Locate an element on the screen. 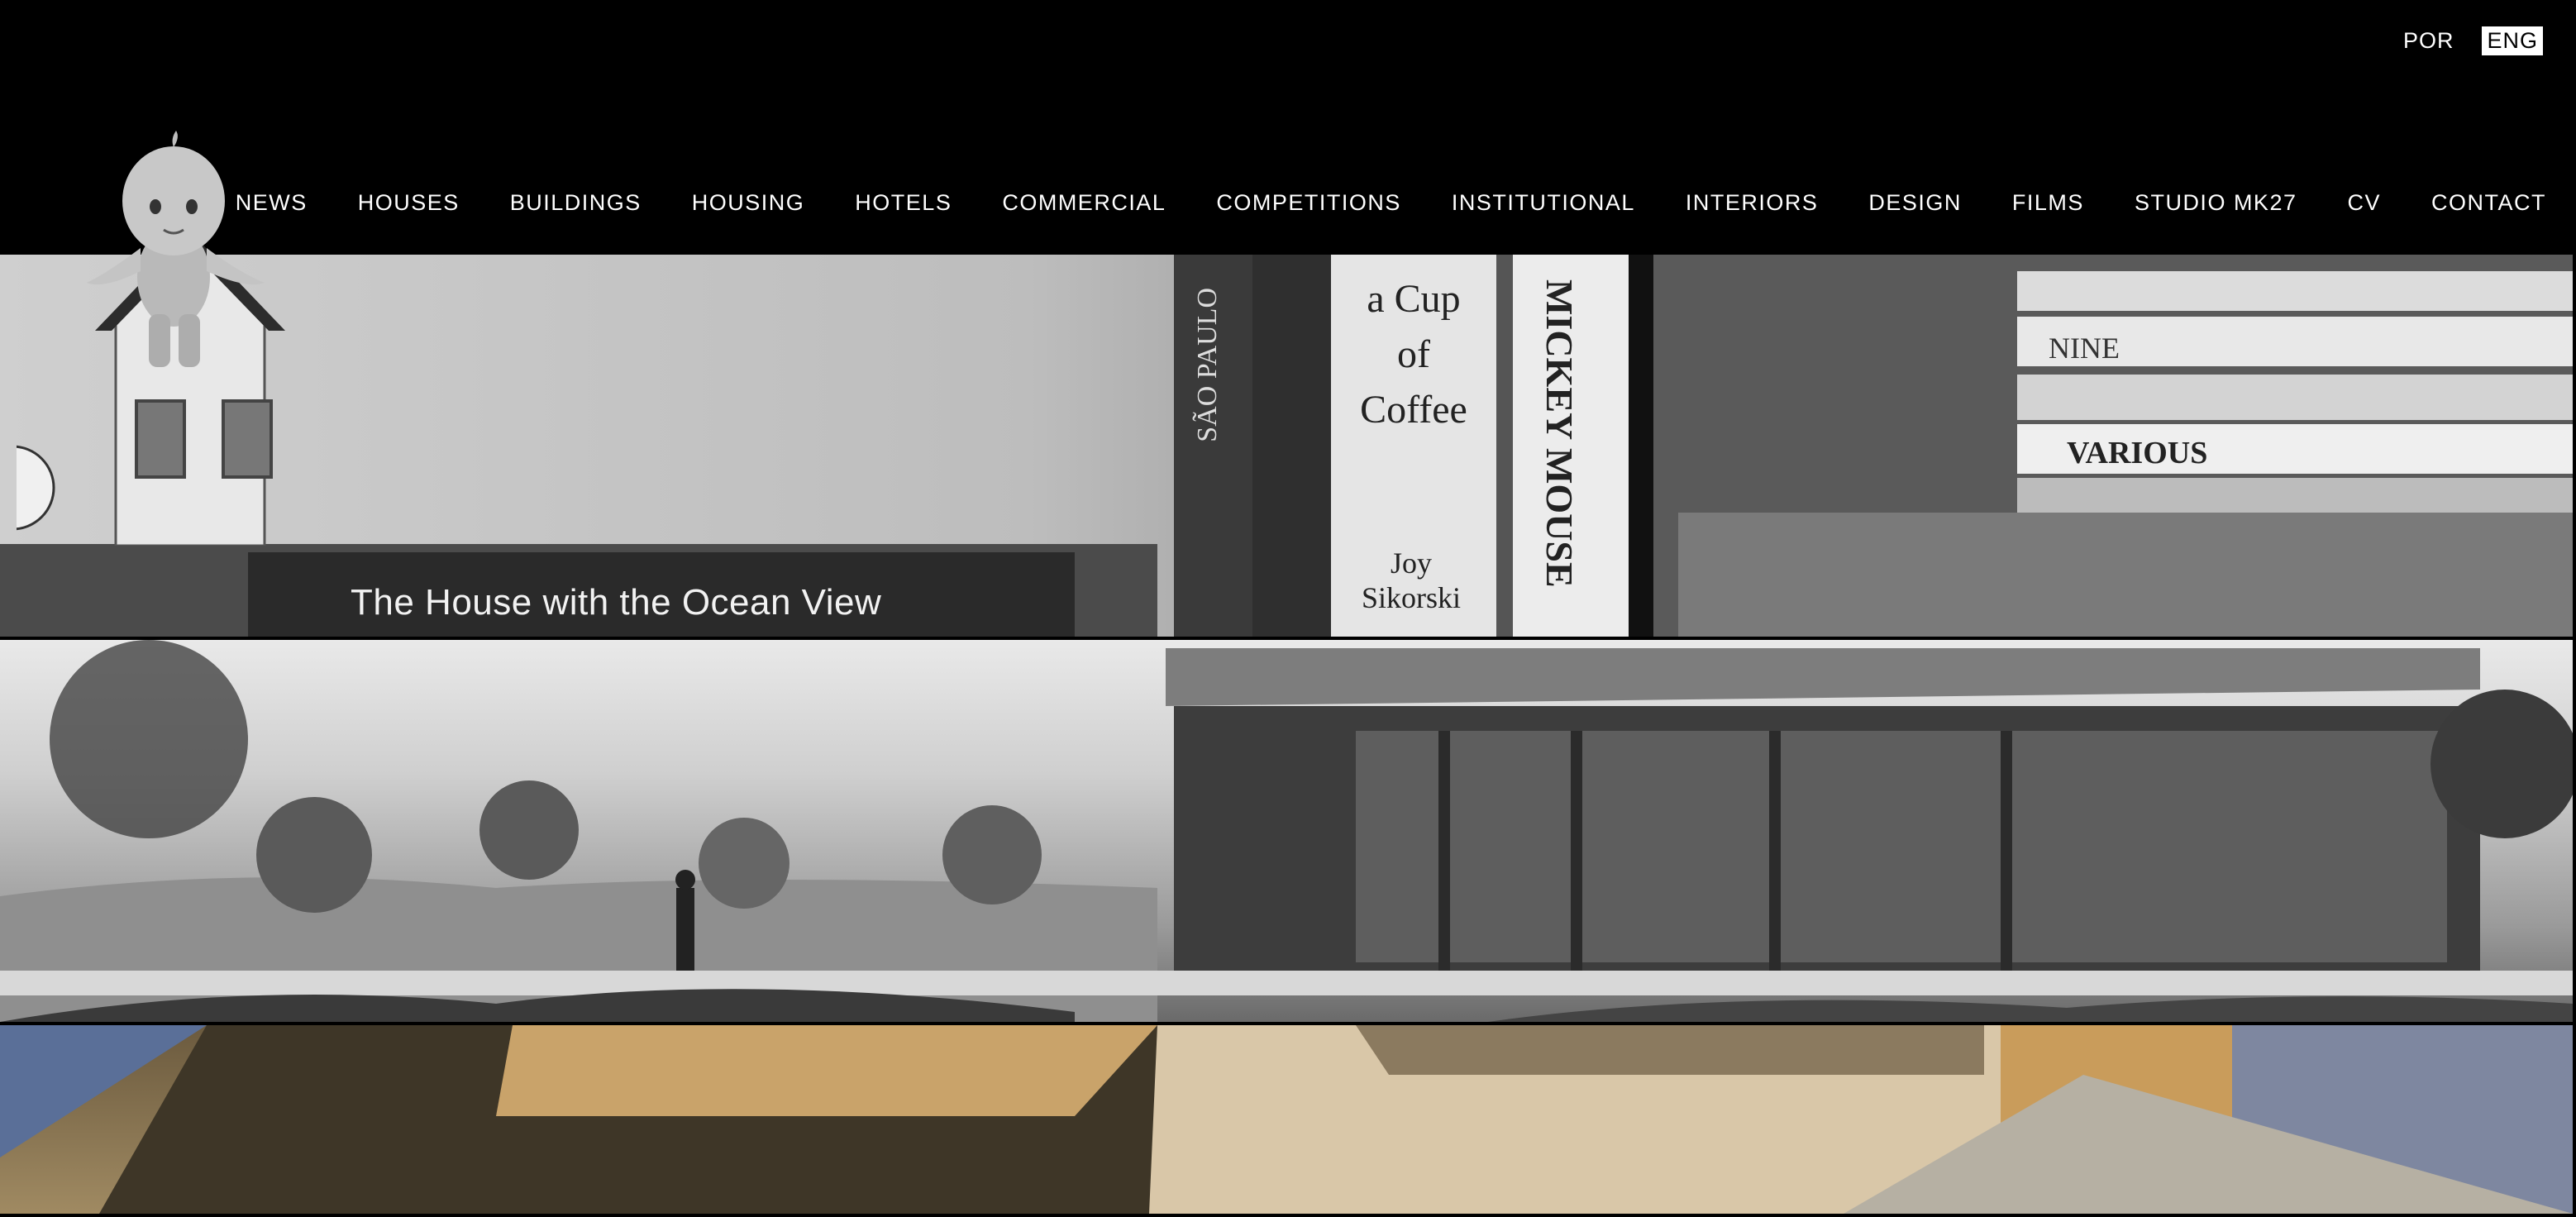 The width and height of the screenshot is (2576, 1217). nav-contact: CONTACT is located at coordinates (2488, 203).